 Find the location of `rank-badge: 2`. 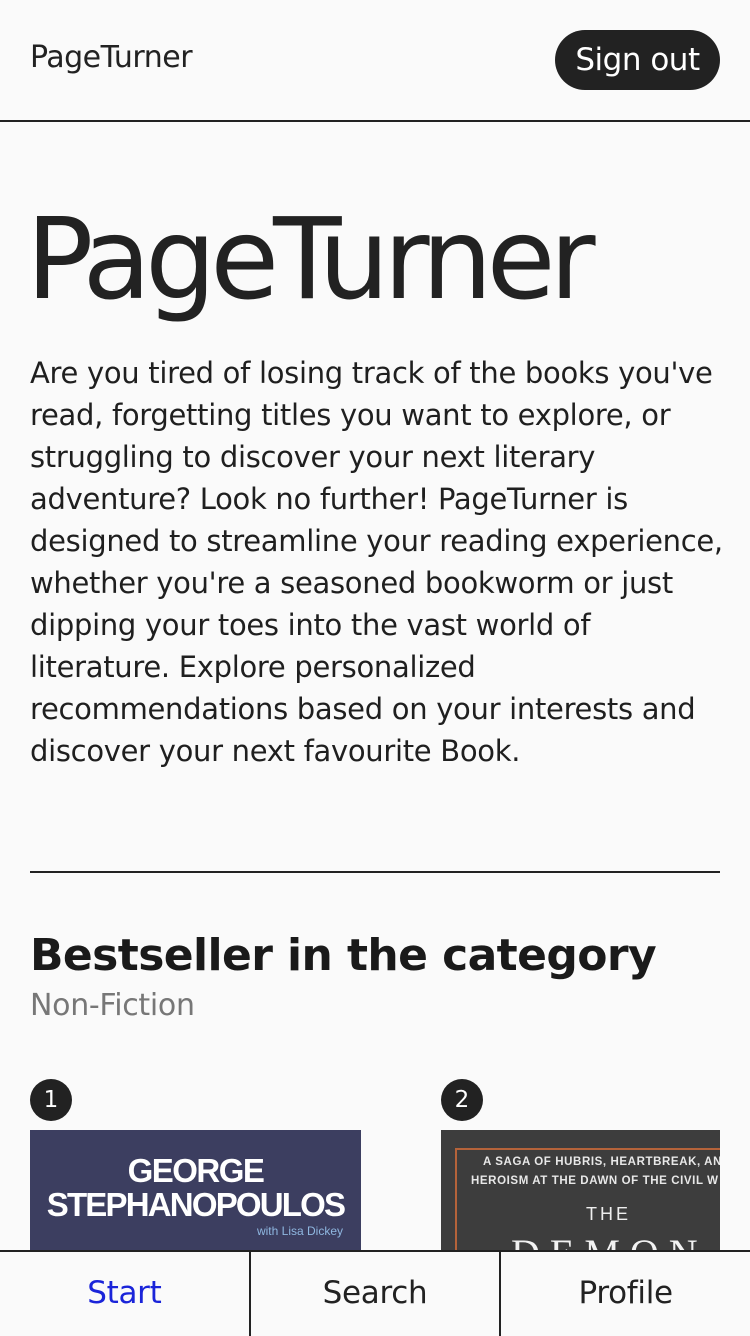

rank-badge: 2 is located at coordinates (462, 1100).